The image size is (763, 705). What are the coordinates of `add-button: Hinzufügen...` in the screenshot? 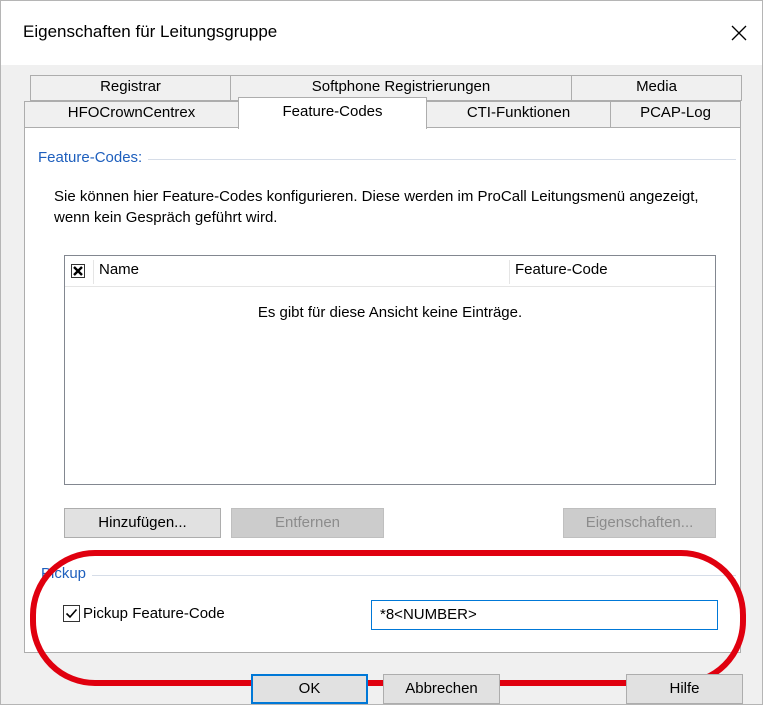 It's located at (142, 523).